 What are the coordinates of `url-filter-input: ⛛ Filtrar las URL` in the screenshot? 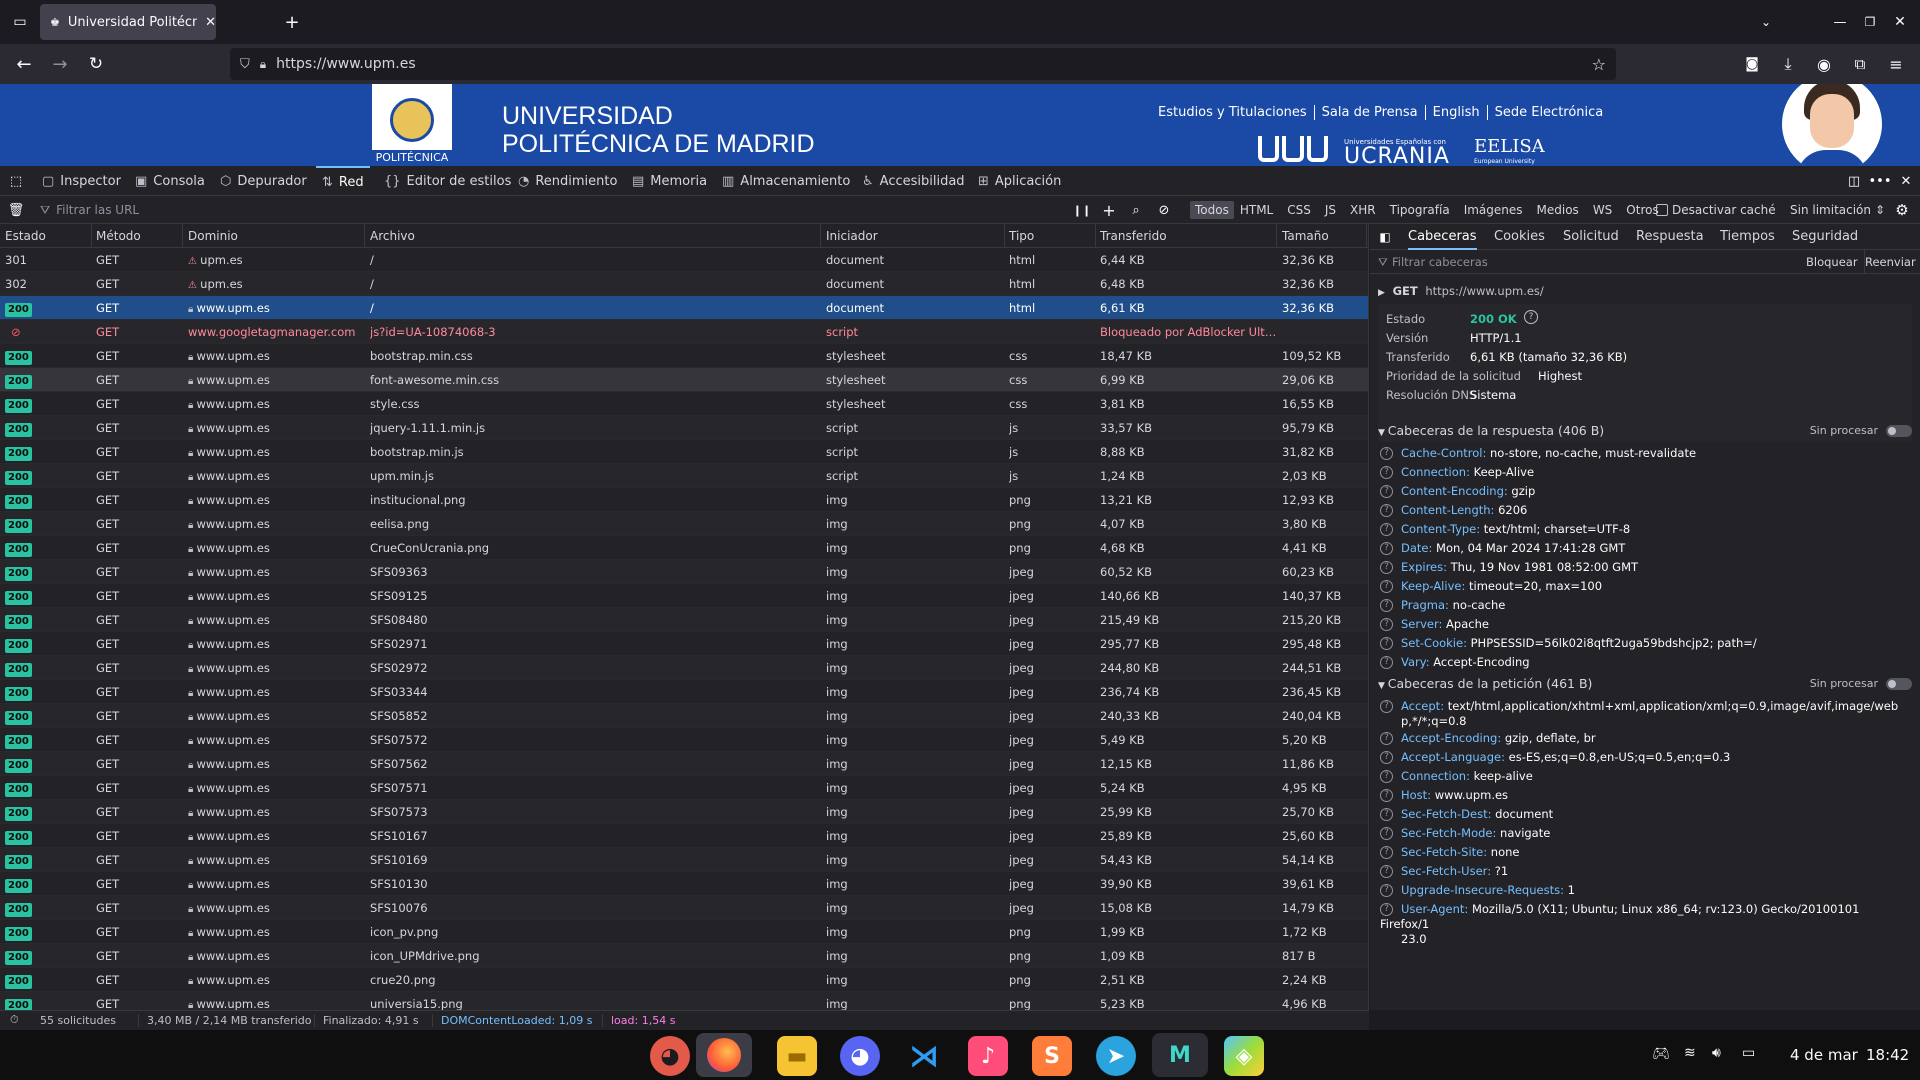 It's located at (550, 210).